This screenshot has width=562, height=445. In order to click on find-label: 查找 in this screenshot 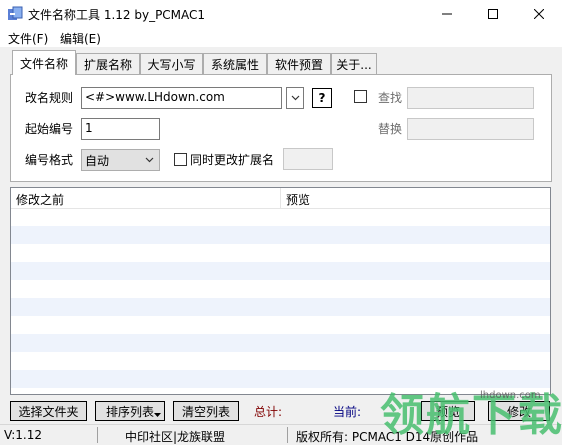, I will do `click(390, 98)`.